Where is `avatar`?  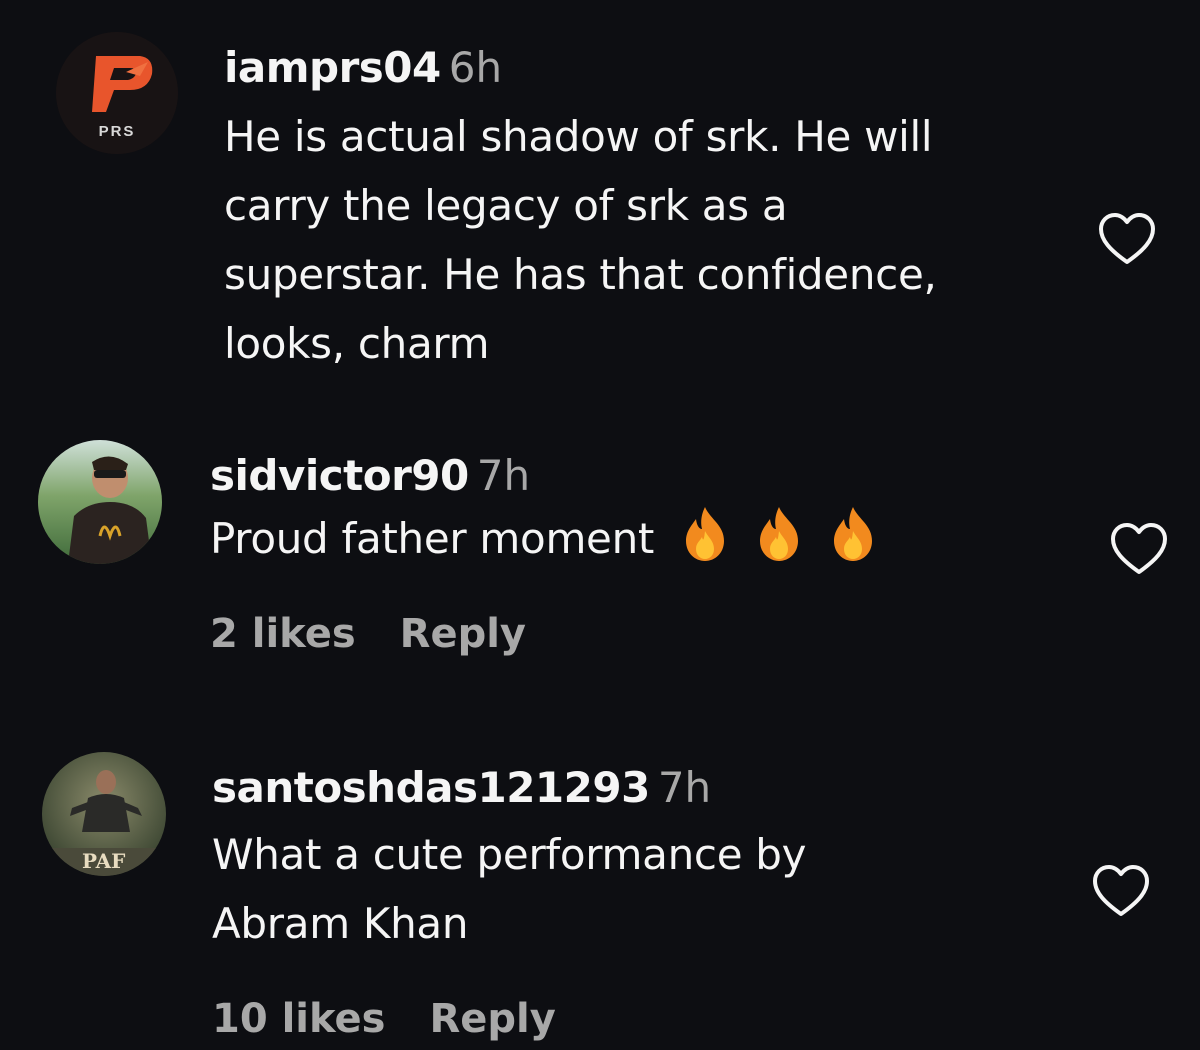 avatar is located at coordinates (100, 502).